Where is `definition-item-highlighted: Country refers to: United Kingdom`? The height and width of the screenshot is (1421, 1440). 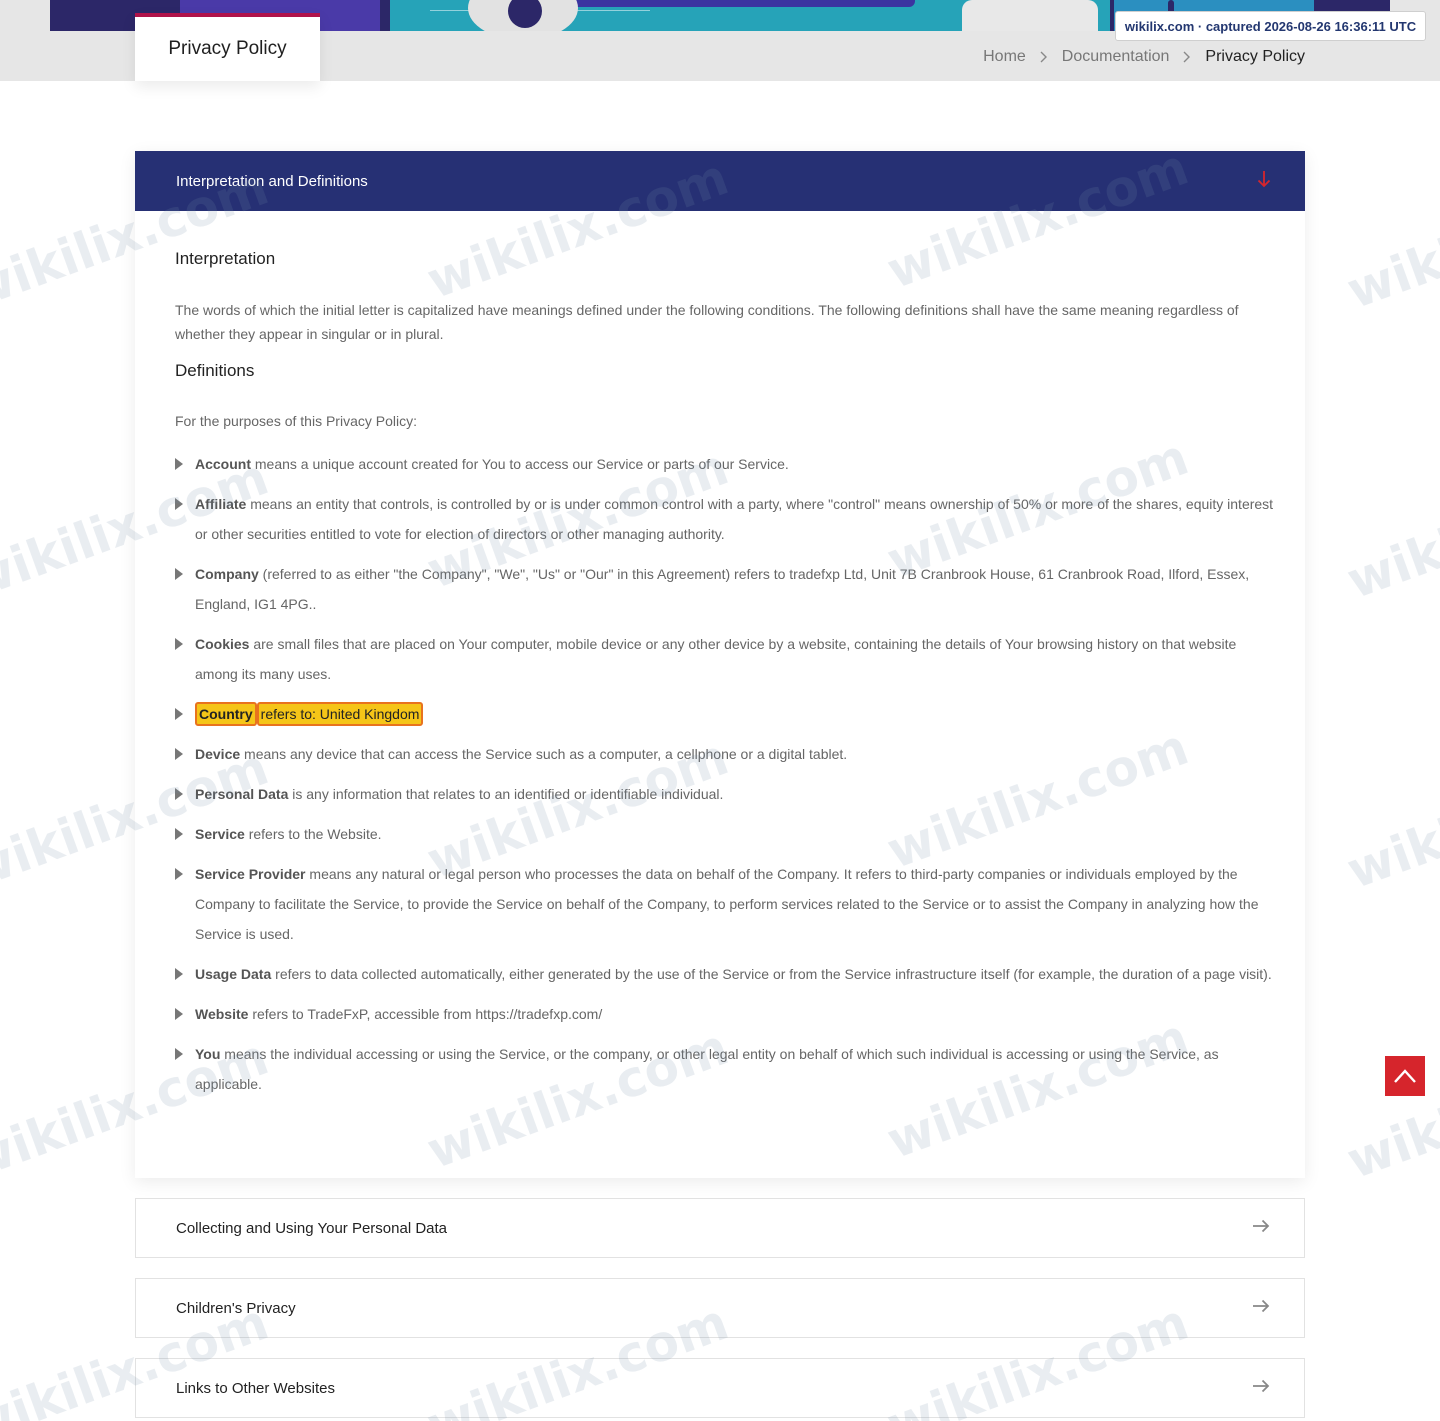 definition-item-highlighted: Country refers to: United Kingdom is located at coordinates (725, 714).